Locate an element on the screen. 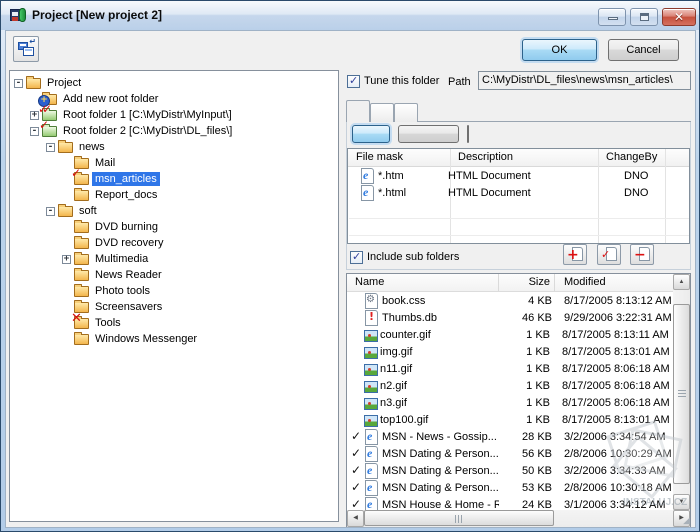  remove-mask-button: − is located at coordinates (642, 254).